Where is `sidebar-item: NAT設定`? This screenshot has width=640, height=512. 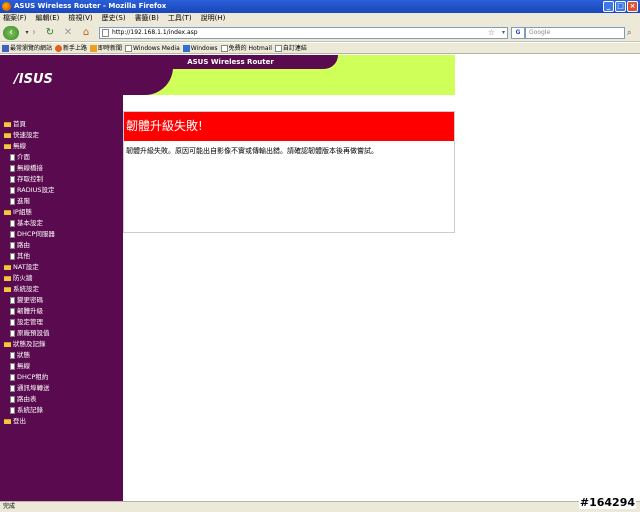
sidebar-item: NAT設定 is located at coordinates (29, 267).